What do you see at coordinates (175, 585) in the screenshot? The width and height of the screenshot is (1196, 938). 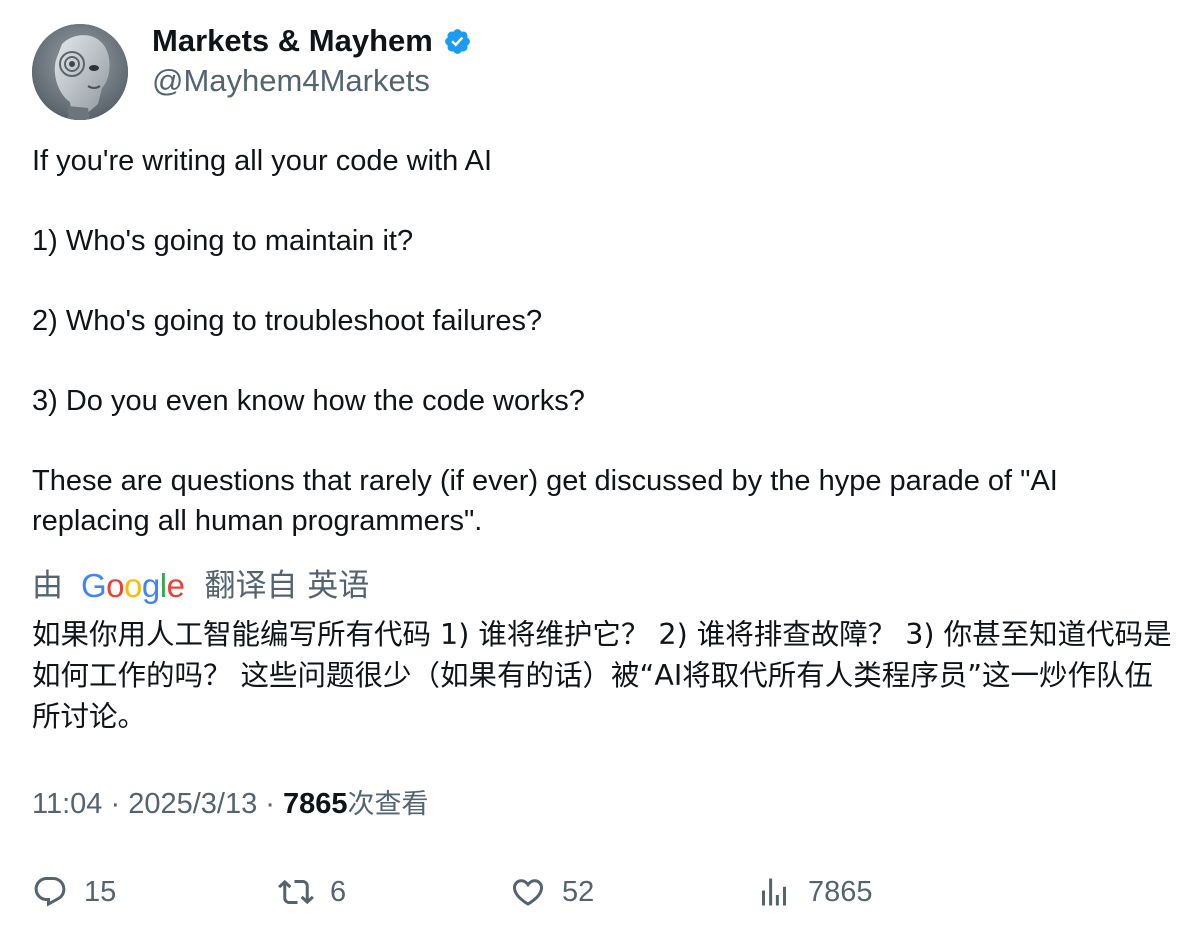 I see `google-letter: e` at bounding box center [175, 585].